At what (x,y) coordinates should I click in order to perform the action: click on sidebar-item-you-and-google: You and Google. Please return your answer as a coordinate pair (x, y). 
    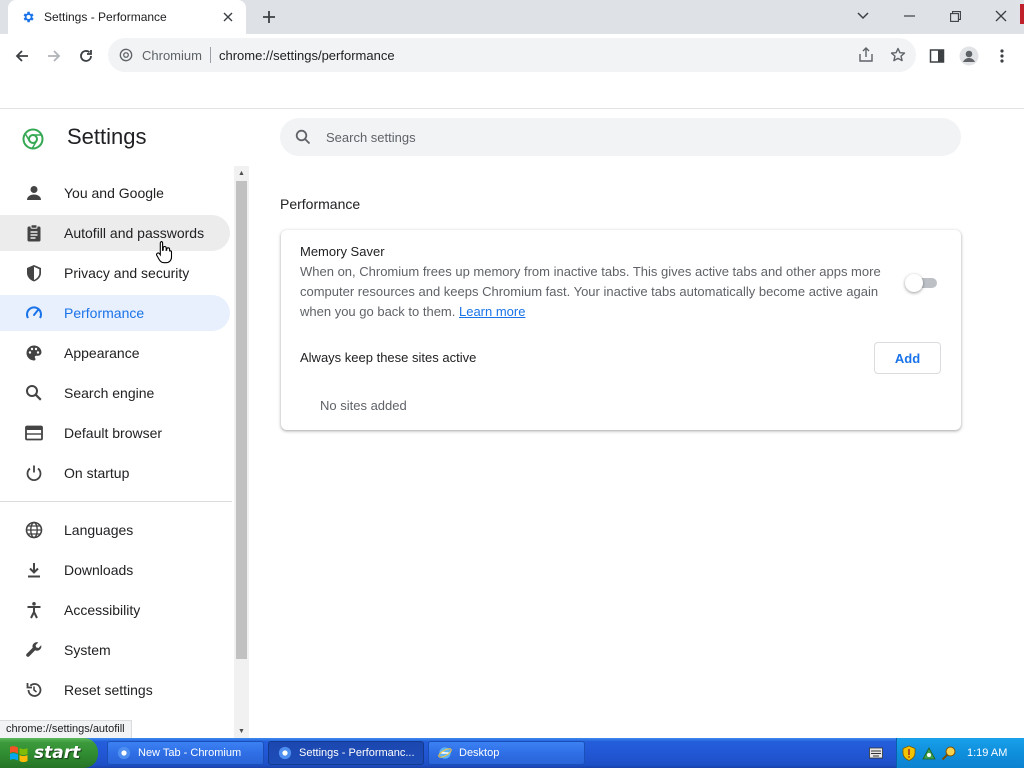
    Looking at the image, I should click on (115, 193).